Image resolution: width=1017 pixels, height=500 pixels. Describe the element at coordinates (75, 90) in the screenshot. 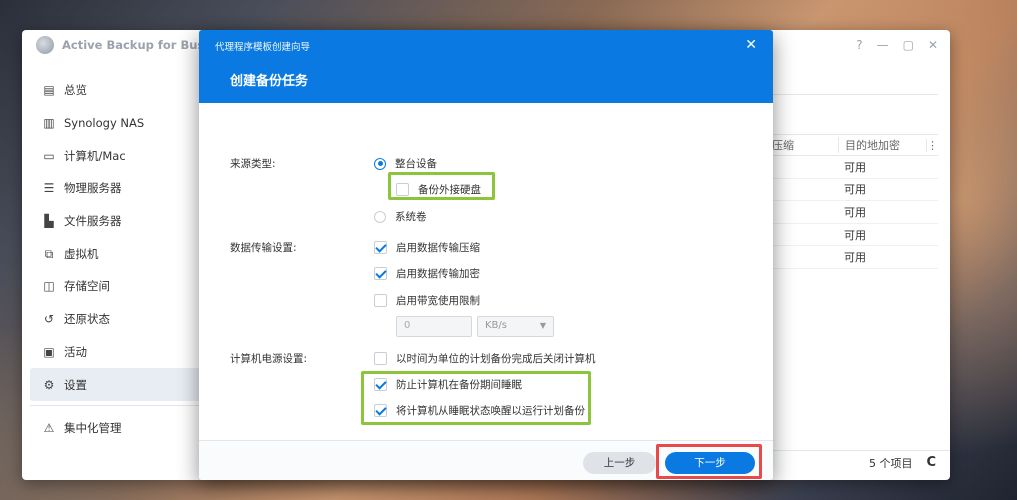

I see `sidebar-item-label: 总览` at that location.